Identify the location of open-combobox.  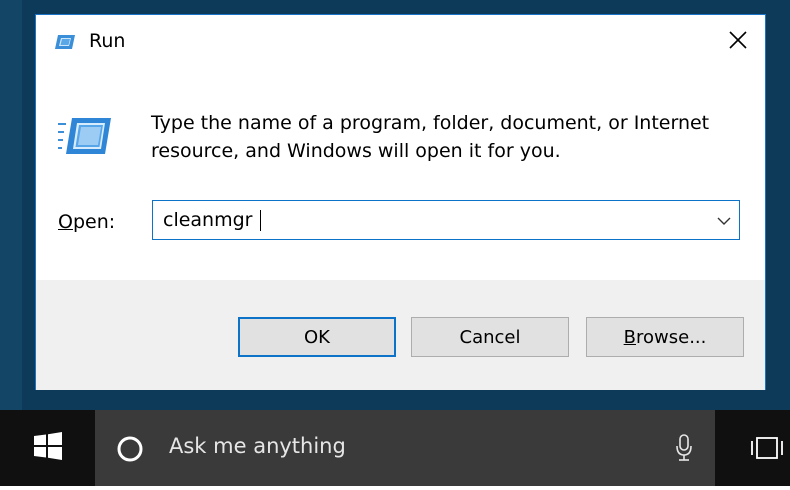
(446, 220).